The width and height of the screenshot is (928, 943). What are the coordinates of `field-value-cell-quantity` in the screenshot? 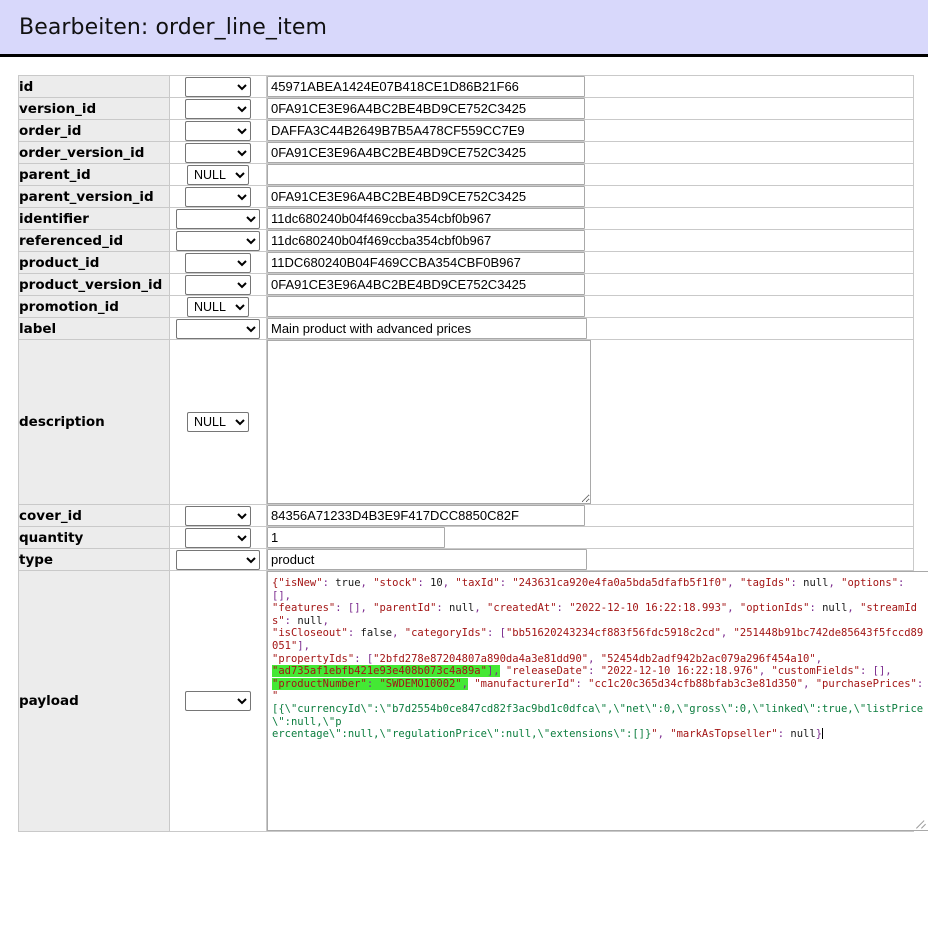 It's located at (590, 537).